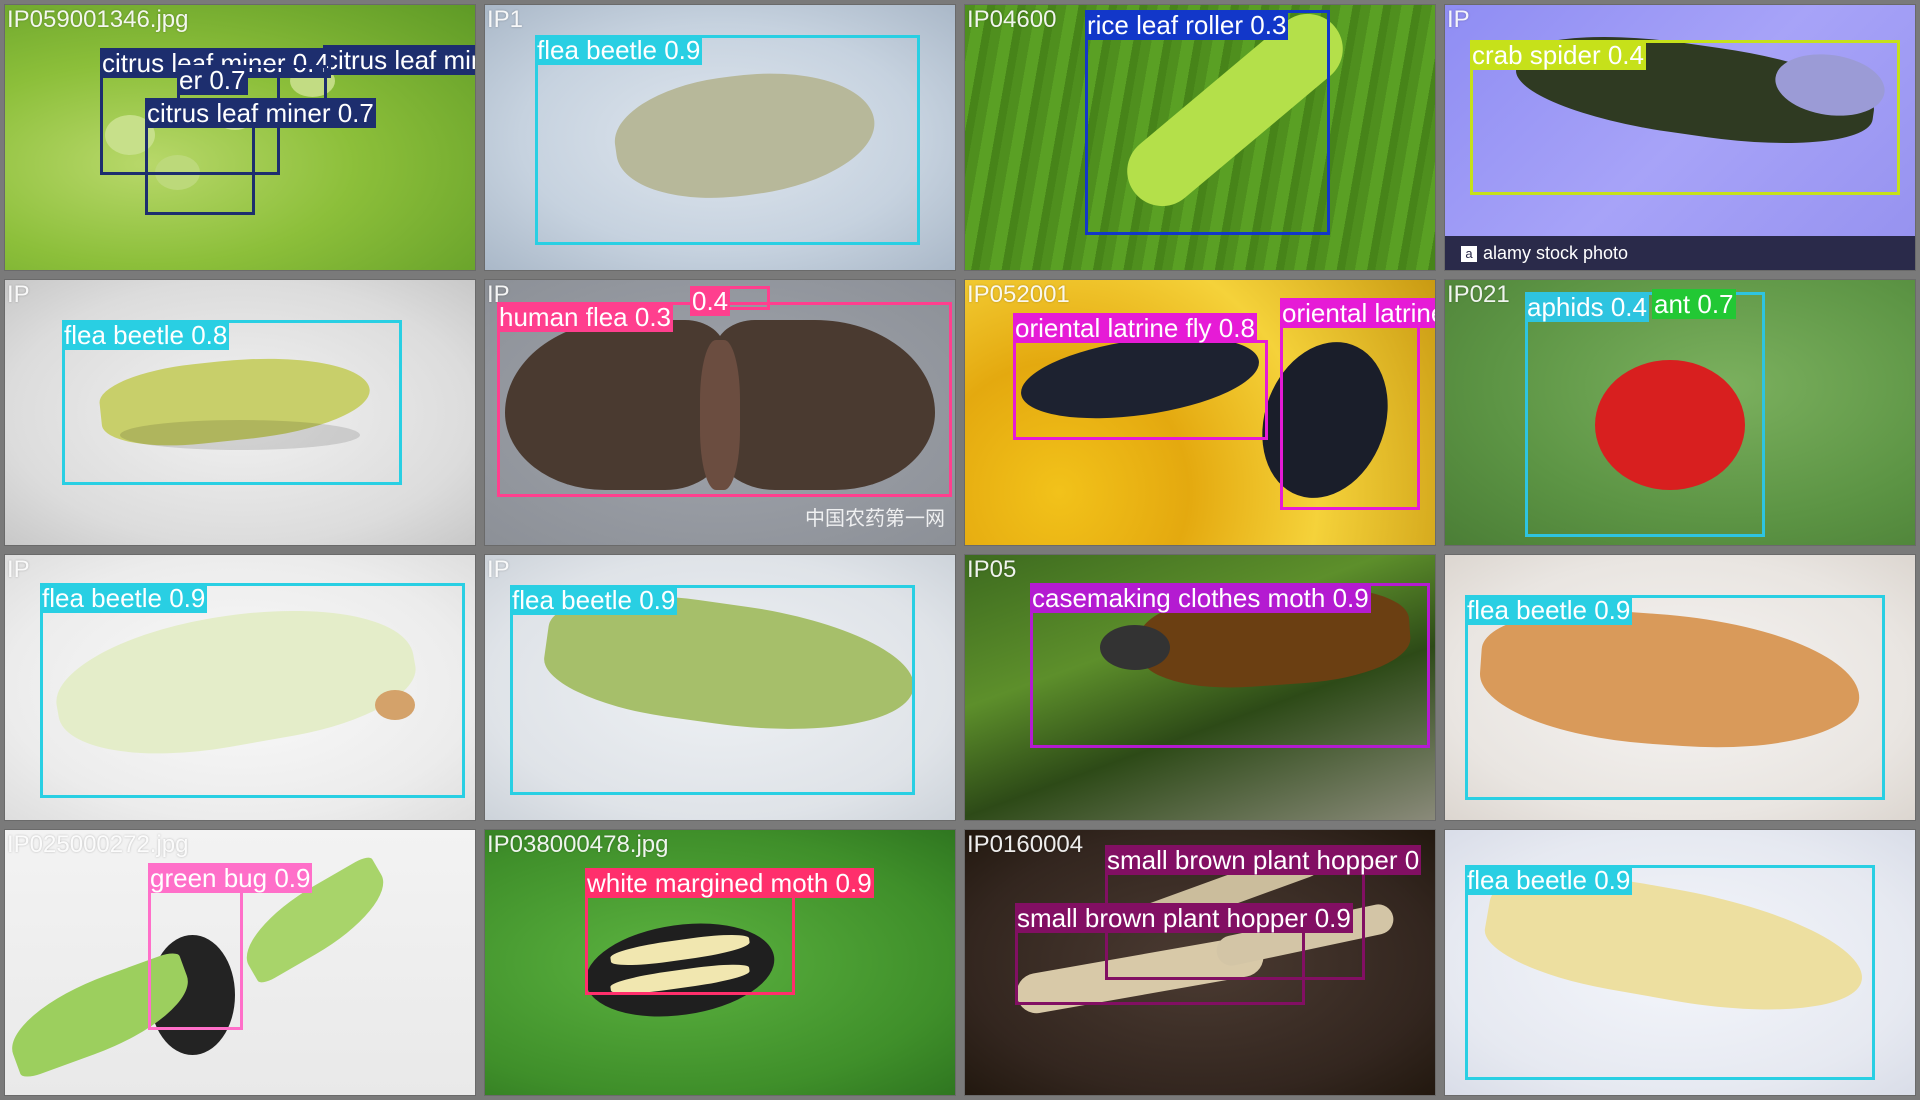  I want to click on image-tile: IP021 aphids 0.4 ant 0.7, so click(1680, 412).